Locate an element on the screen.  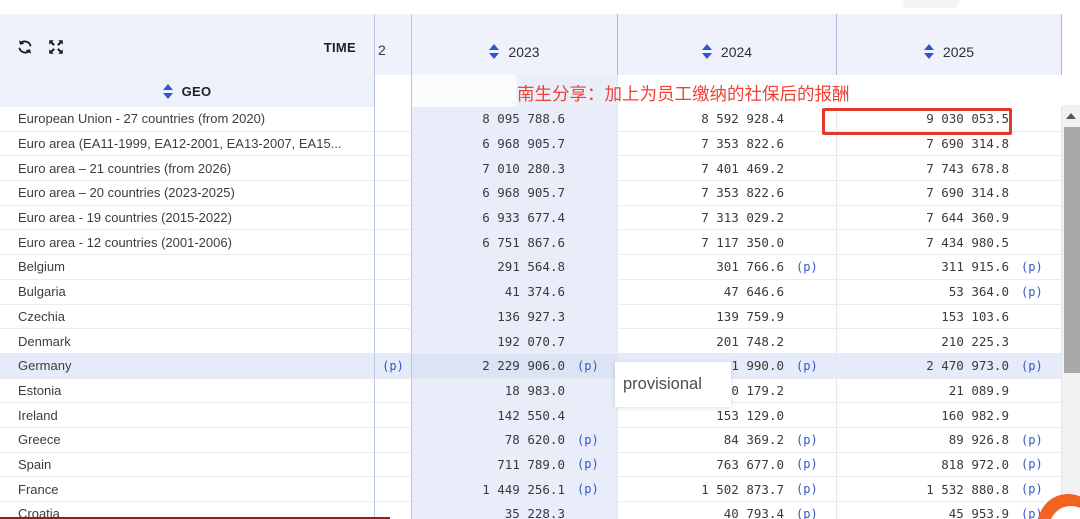
partial-year-label: 2 is located at coordinates (382, 50).